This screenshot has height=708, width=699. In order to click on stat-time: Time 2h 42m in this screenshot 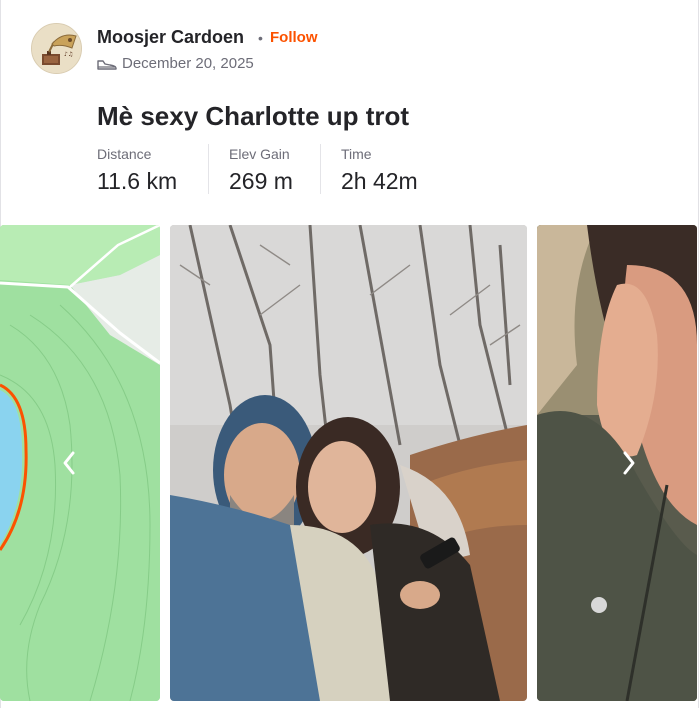, I will do `click(379, 170)`.